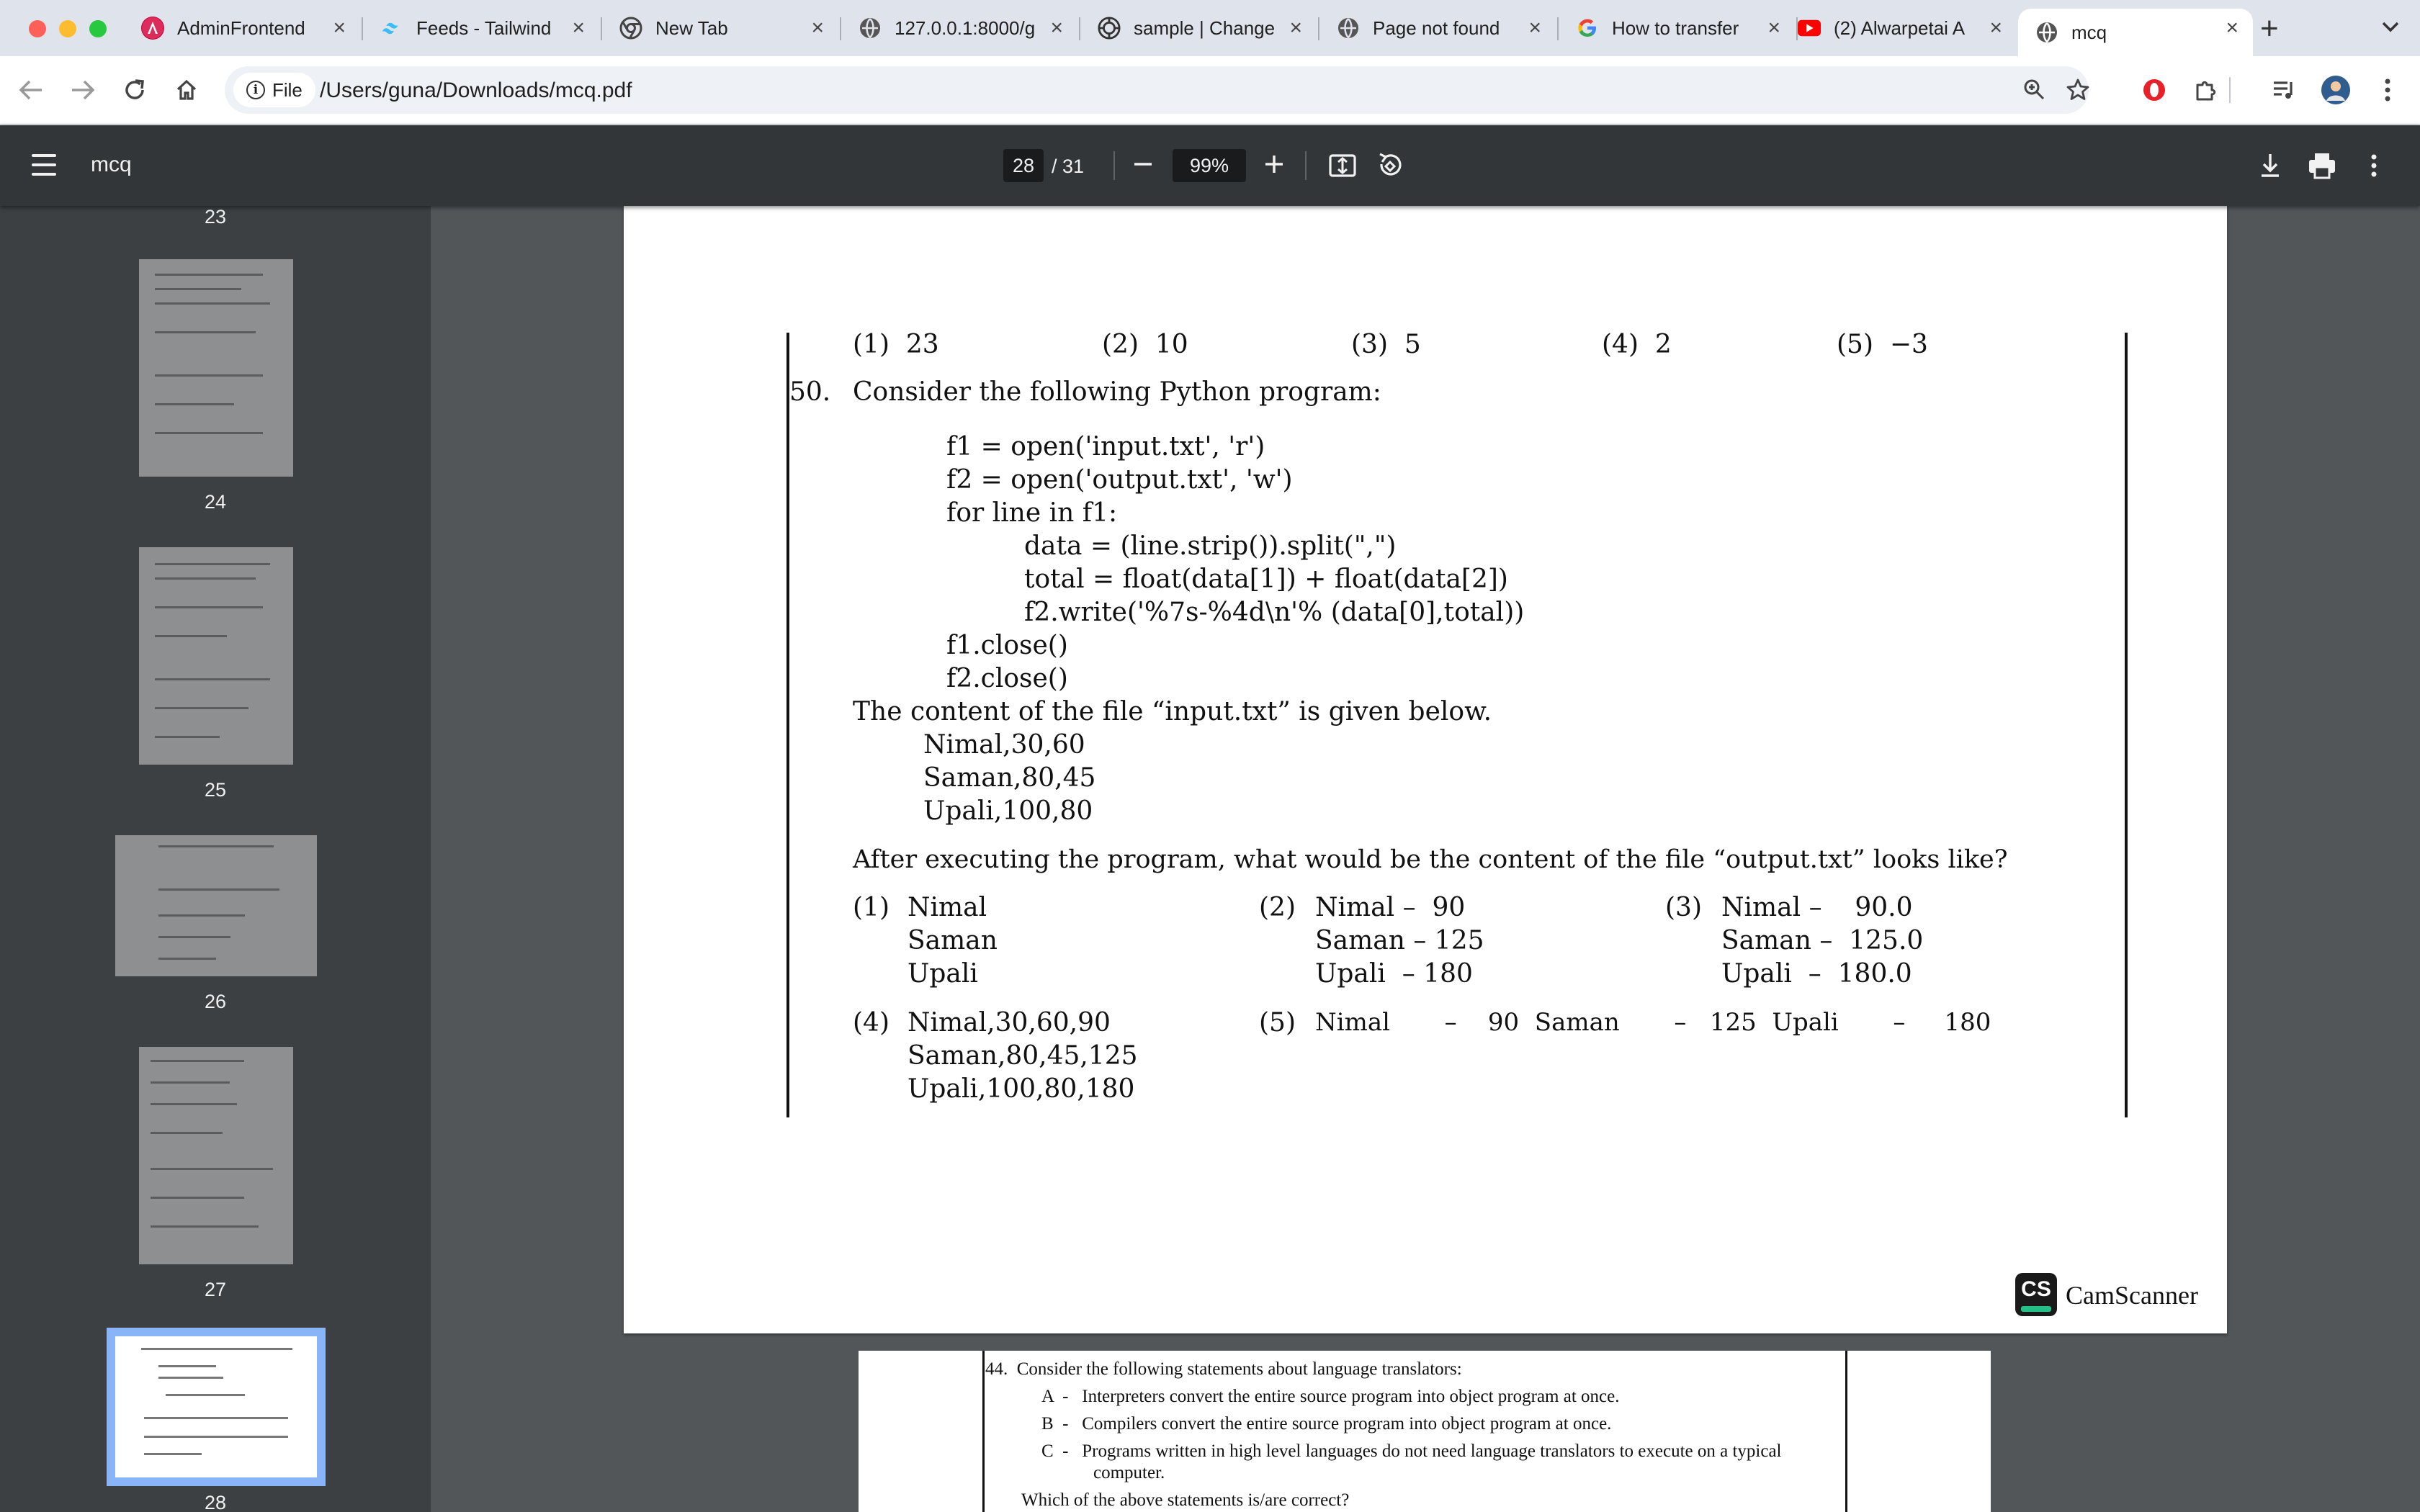 The height and width of the screenshot is (1512, 2420). Describe the element at coordinates (2390, 26) in the screenshot. I see `tab-search-chevron-icon` at that location.